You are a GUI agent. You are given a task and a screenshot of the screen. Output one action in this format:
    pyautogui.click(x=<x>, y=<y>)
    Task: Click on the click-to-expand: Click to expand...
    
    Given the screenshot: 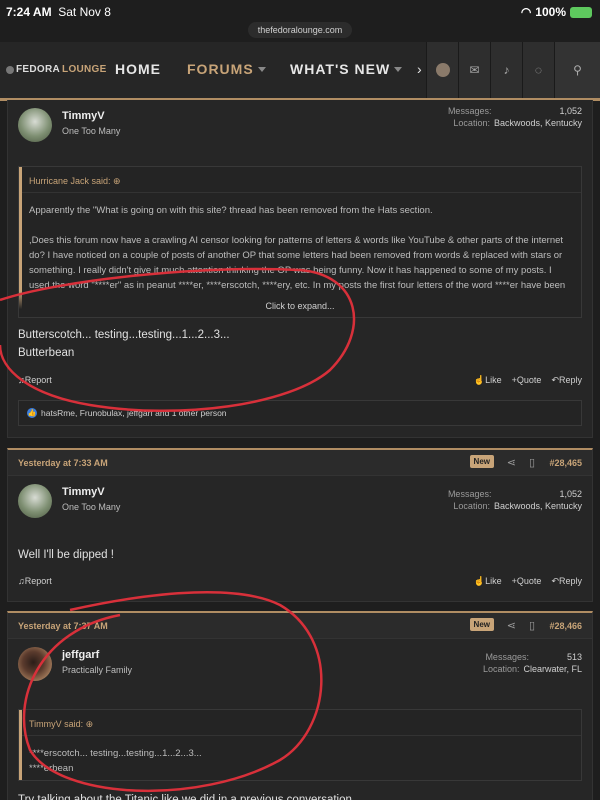 What is the action you would take?
    pyautogui.click(x=300, y=306)
    